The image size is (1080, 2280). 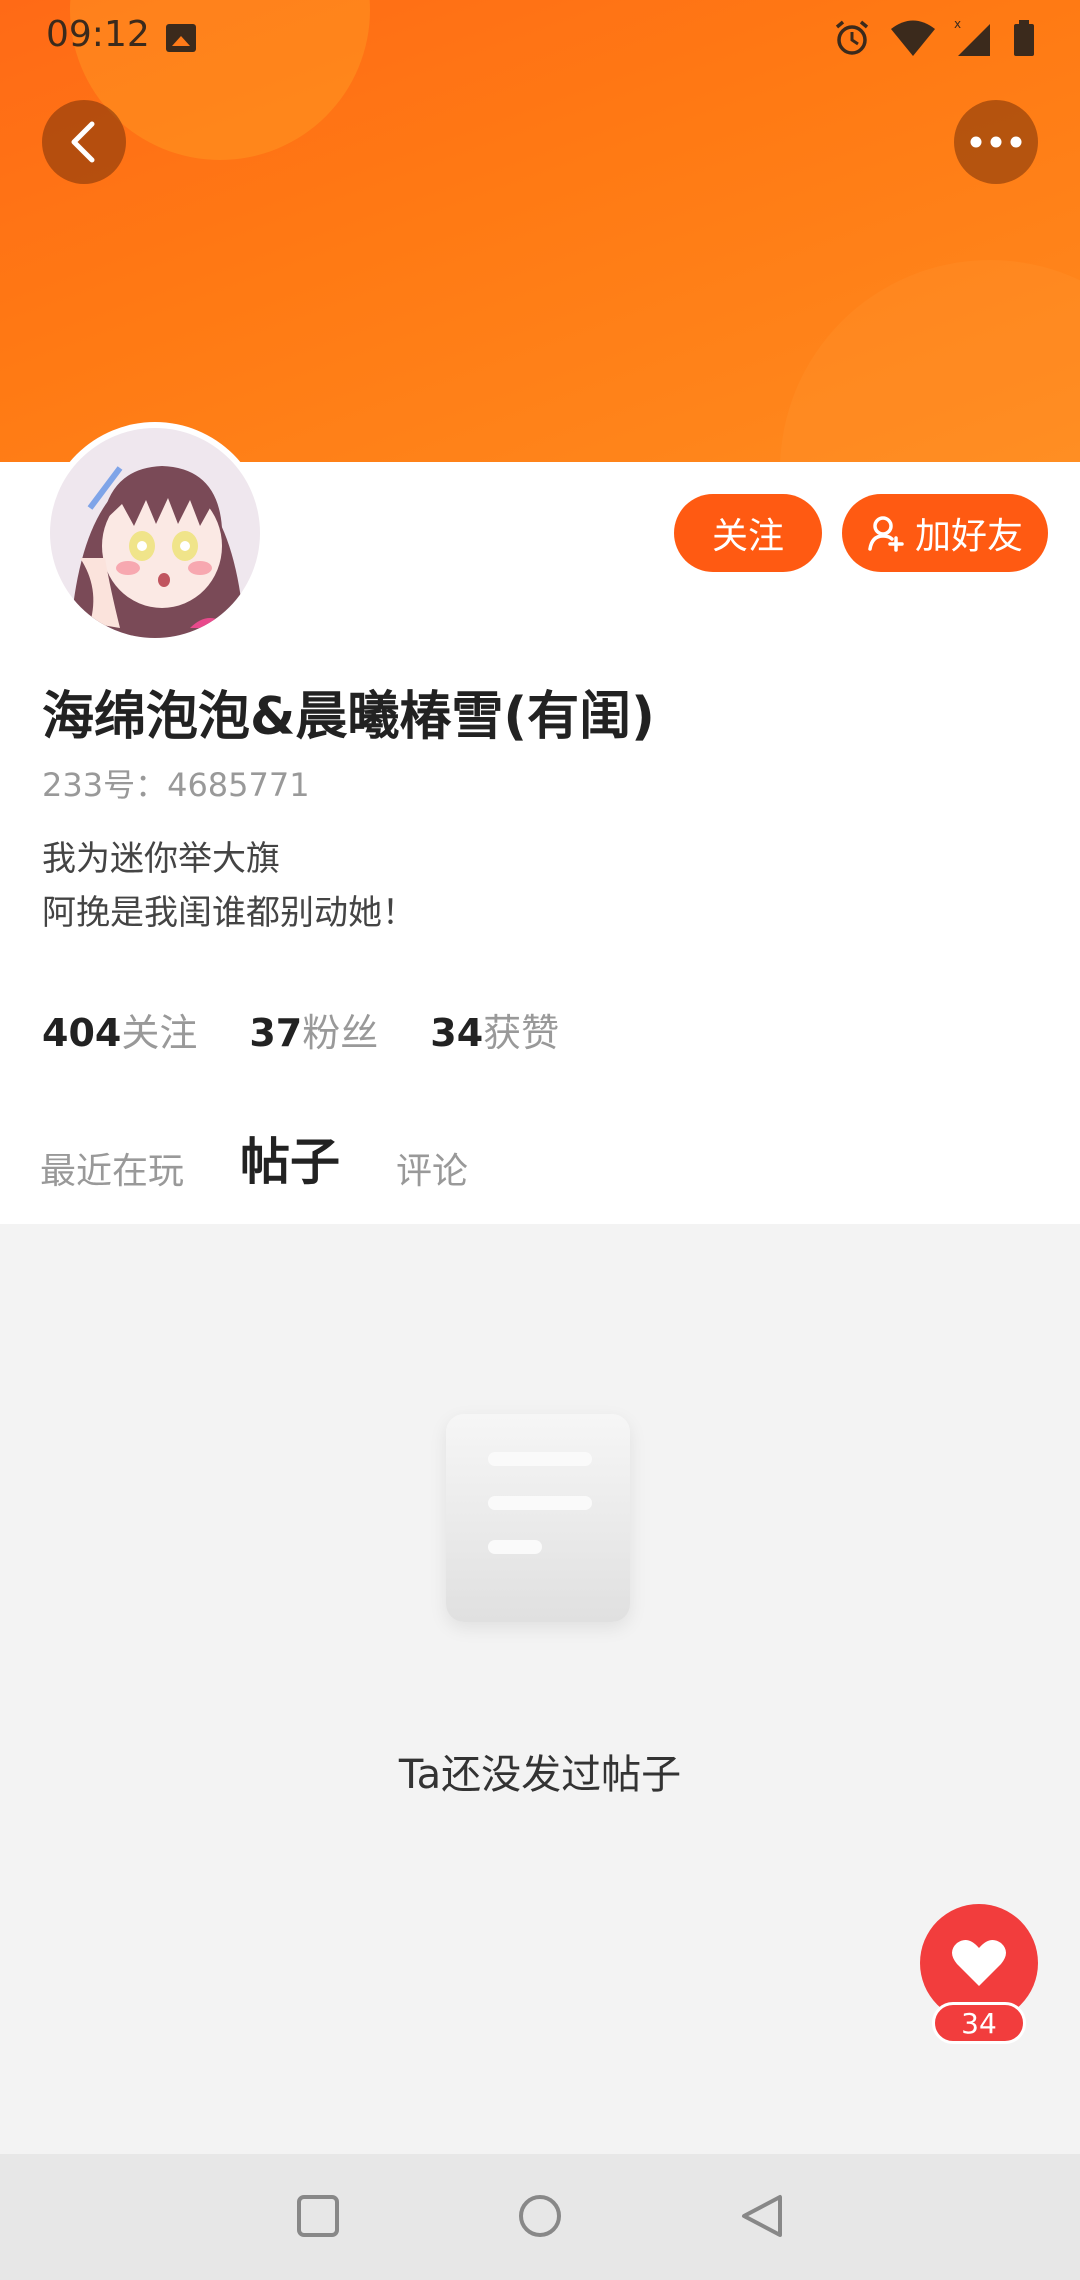 I want to click on follow-label: 关注, so click(x=747, y=536).